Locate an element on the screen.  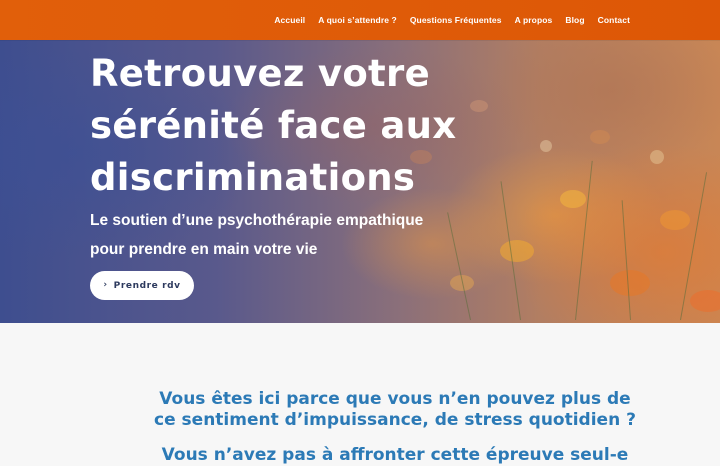
prendre-rdv-button: › Prendre rdv is located at coordinates (142, 285).